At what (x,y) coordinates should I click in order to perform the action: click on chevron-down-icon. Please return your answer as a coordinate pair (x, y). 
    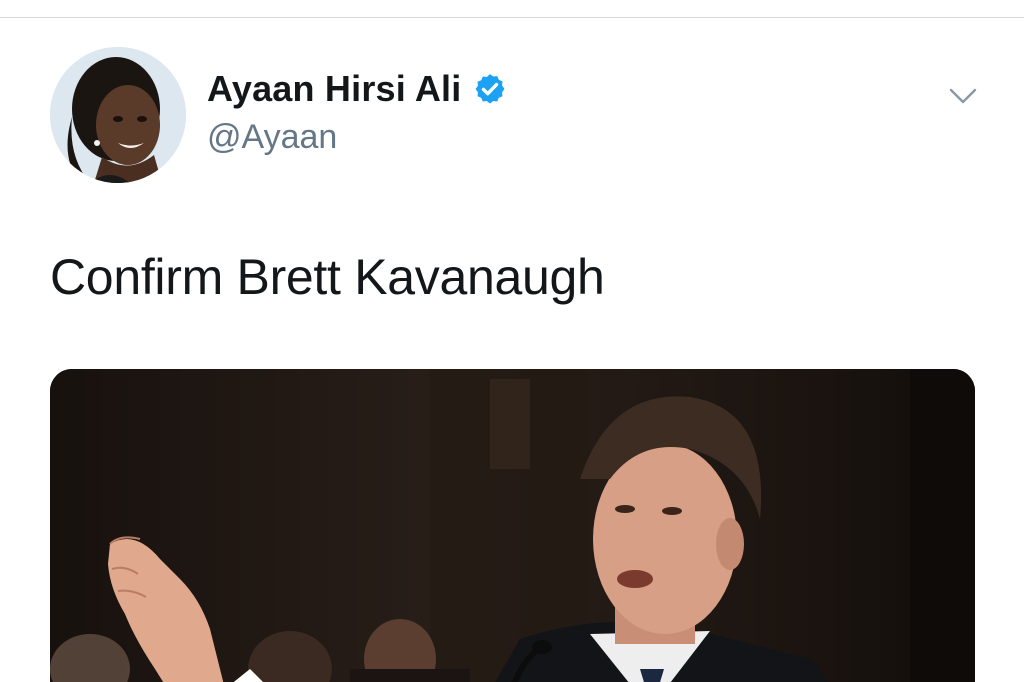
    Looking at the image, I should click on (963, 96).